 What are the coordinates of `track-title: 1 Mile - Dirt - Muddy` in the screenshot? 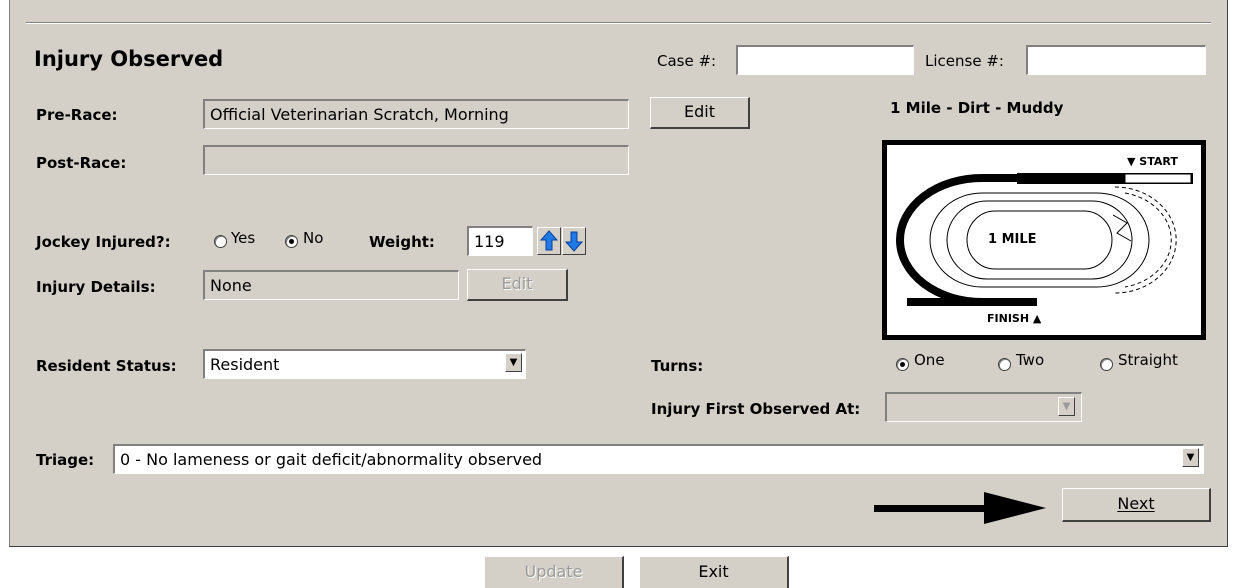 It's located at (977, 108).